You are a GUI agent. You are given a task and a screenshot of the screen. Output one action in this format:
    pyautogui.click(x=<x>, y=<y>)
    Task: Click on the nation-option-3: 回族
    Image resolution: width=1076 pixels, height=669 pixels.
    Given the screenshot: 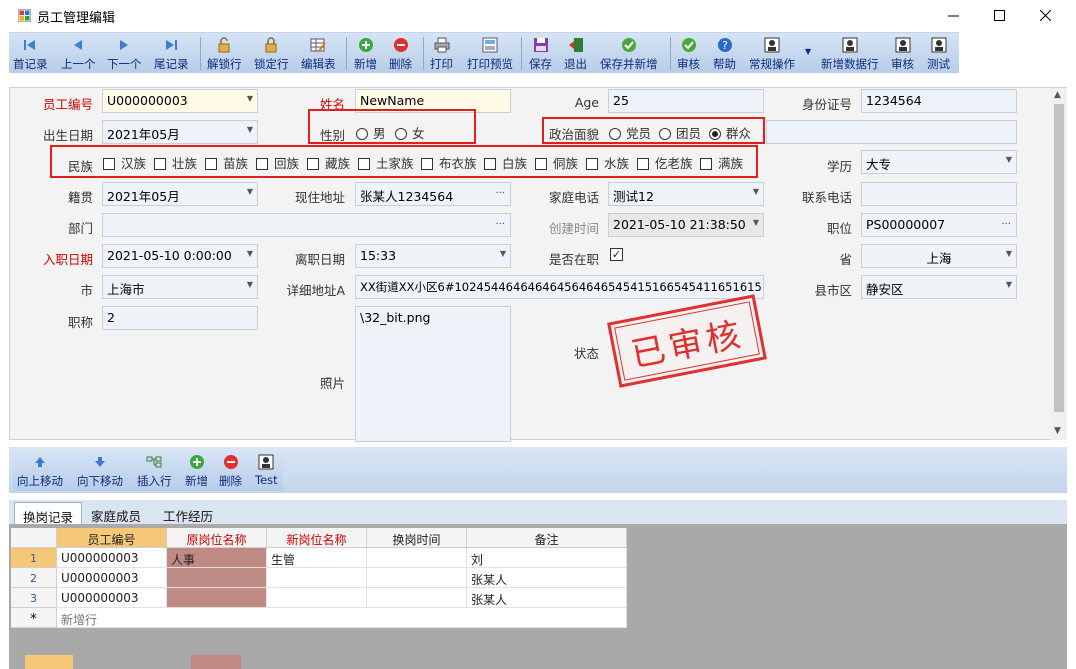 What is the action you would take?
    pyautogui.click(x=277, y=162)
    